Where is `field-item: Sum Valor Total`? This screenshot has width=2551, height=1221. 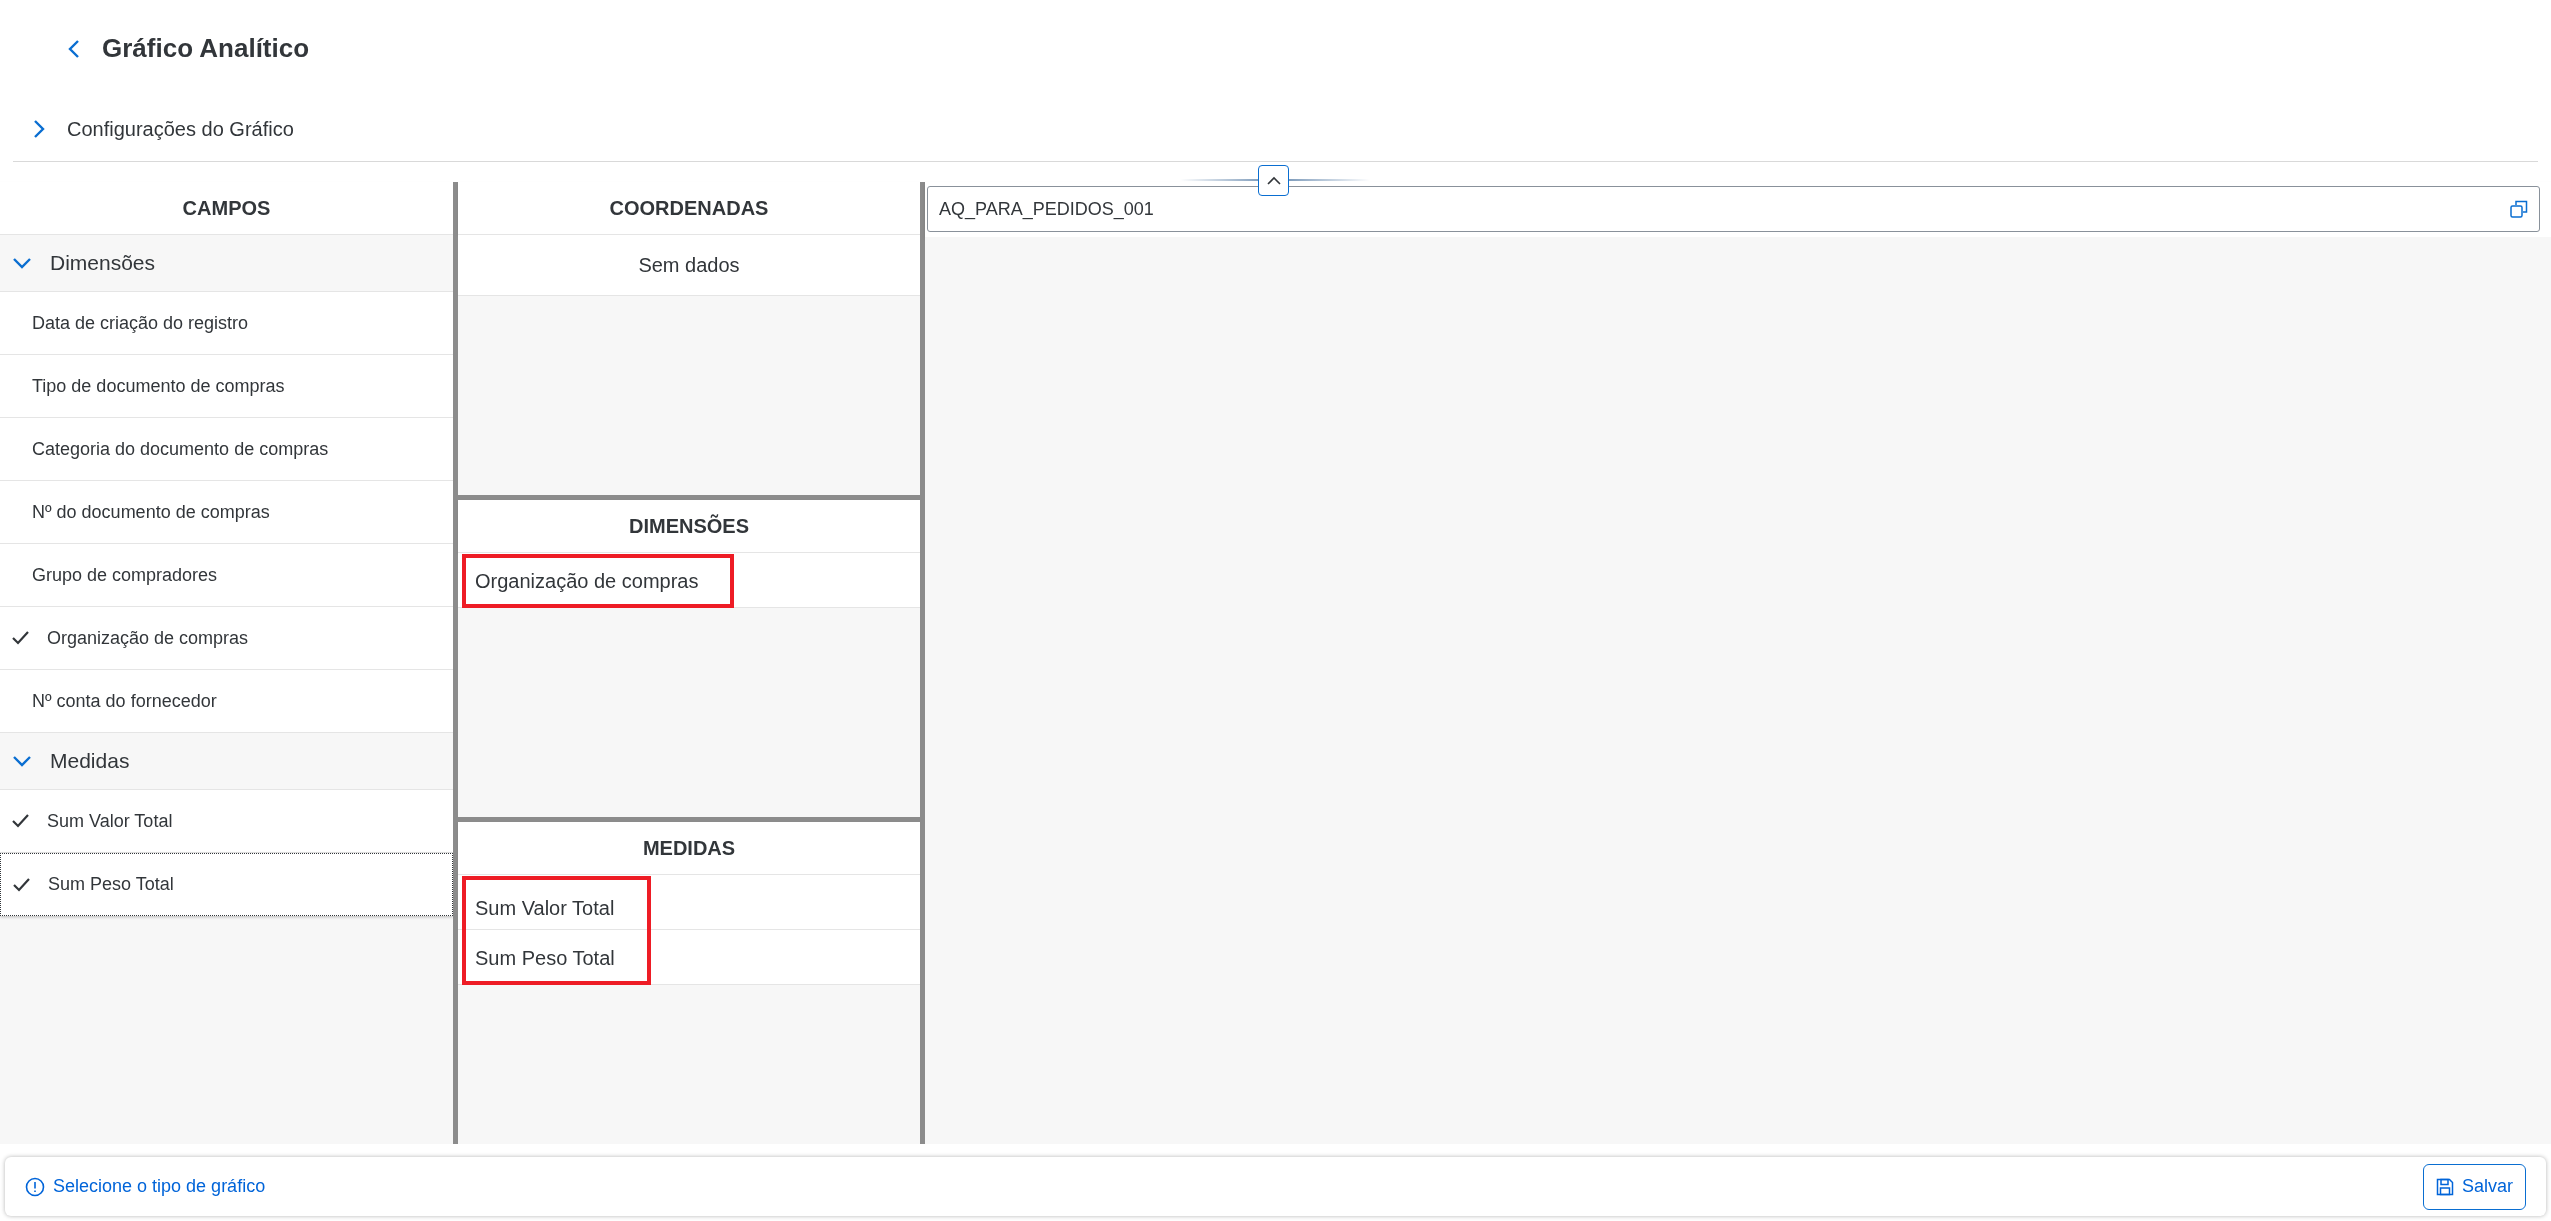
field-item: Sum Valor Total is located at coordinates (226, 821).